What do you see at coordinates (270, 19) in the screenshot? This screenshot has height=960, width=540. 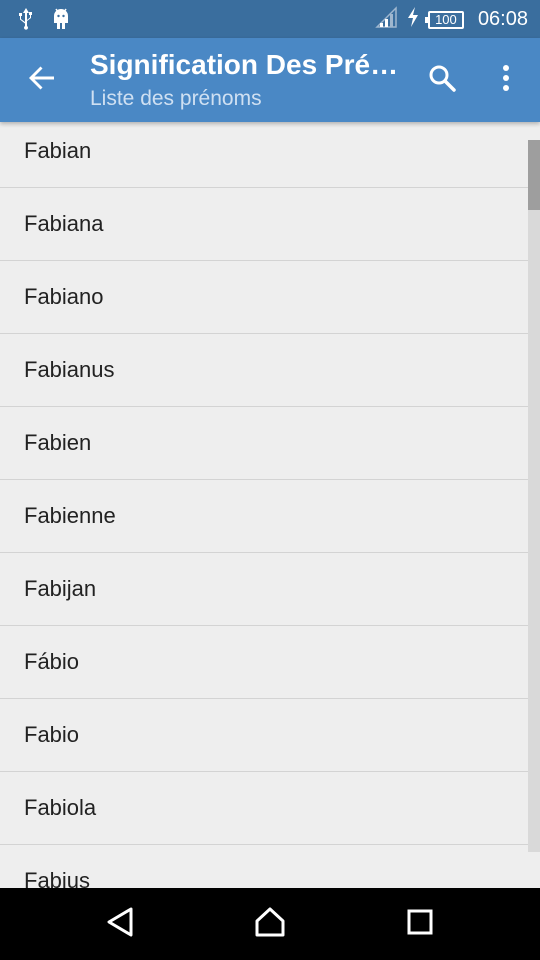 I see `status-bar: 100 06:08` at bounding box center [270, 19].